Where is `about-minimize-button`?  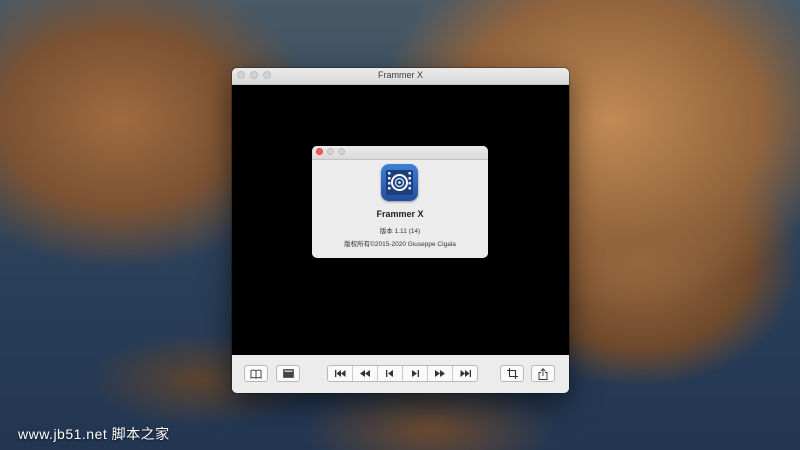 about-minimize-button is located at coordinates (330, 151).